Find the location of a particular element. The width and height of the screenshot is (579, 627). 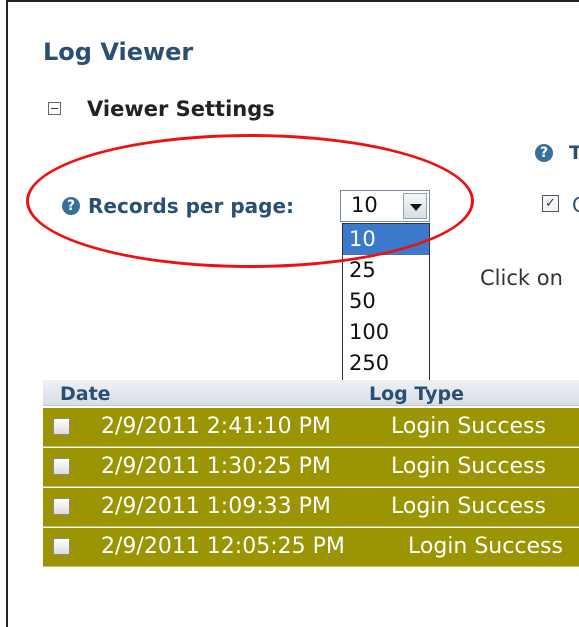

option-25: 25 is located at coordinates (386, 270).